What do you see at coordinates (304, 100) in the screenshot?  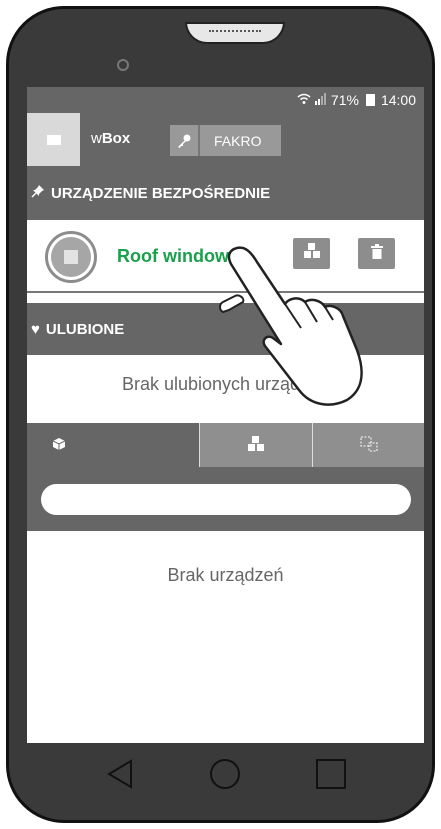 I see `wifi-icon` at bounding box center [304, 100].